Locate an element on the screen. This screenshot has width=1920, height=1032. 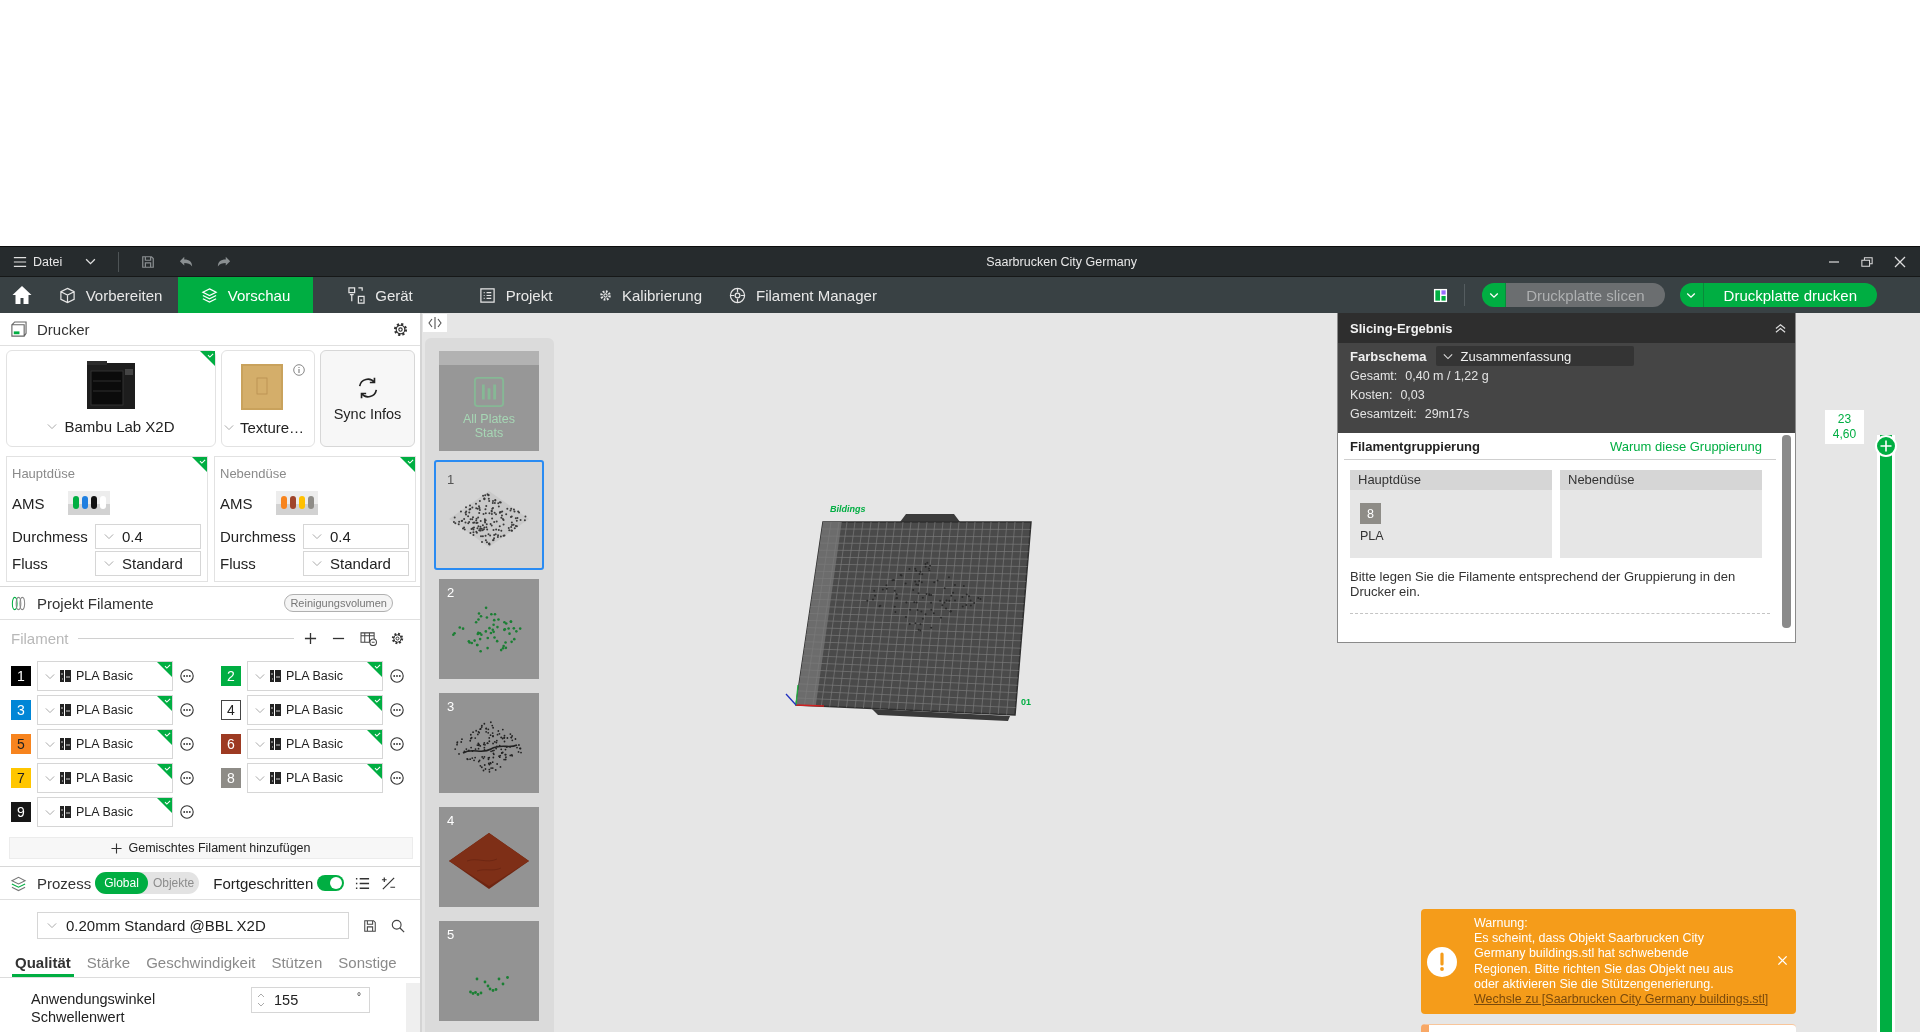
gear-icon is located at coordinates (605, 295).